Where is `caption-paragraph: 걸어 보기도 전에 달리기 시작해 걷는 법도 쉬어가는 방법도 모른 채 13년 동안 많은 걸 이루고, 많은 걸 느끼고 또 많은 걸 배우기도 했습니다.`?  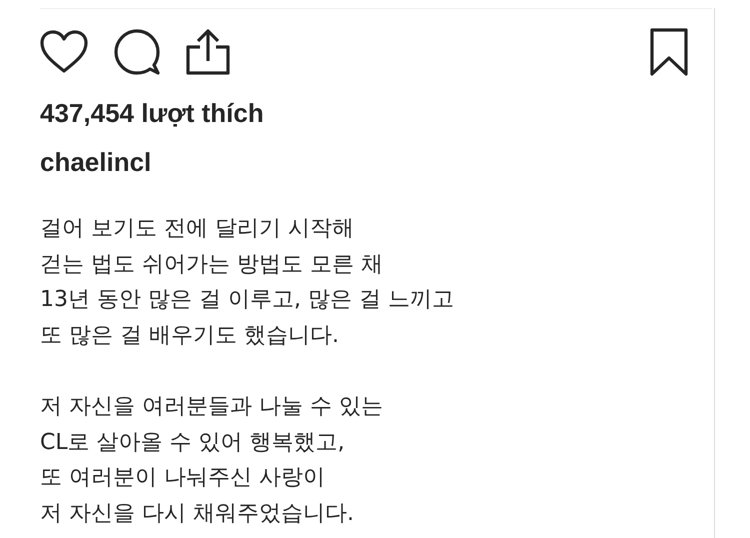 caption-paragraph: 걸어 보기도 전에 달리기 시작해 걷는 법도 쉬어가는 방법도 모른 채 13년 동안 많은 걸 이루고, 많은 걸 느끼고 또 많은 걸 배우기도 했습니다. is located at coordinates (247, 282).